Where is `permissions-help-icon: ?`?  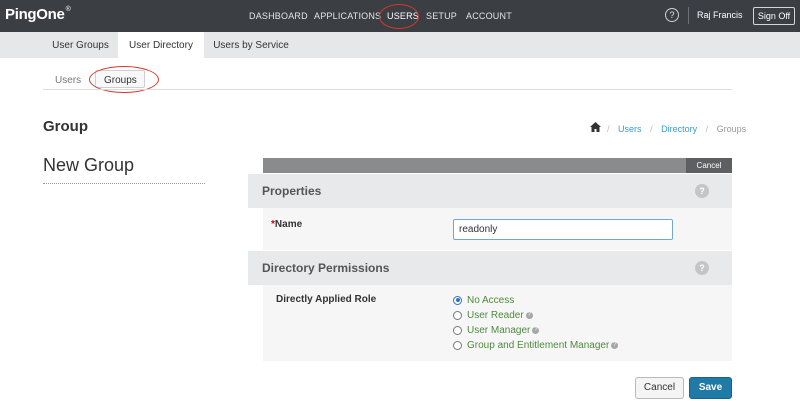 permissions-help-icon: ? is located at coordinates (702, 268).